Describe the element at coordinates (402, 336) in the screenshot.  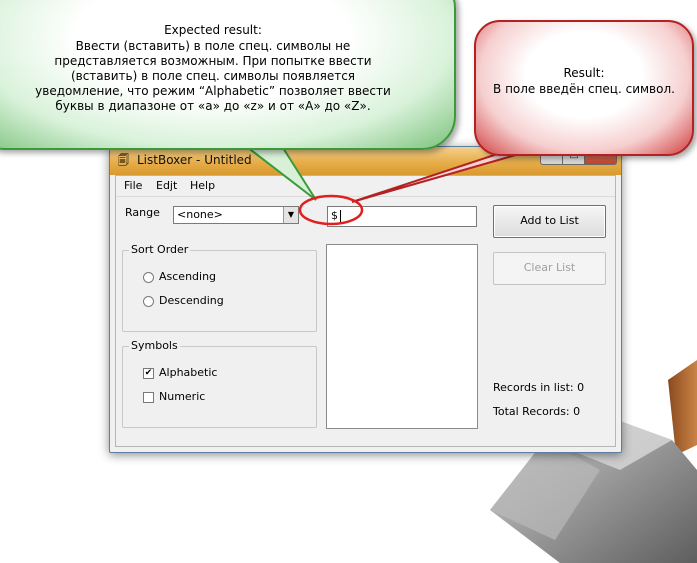
I see `records-listbox` at that location.